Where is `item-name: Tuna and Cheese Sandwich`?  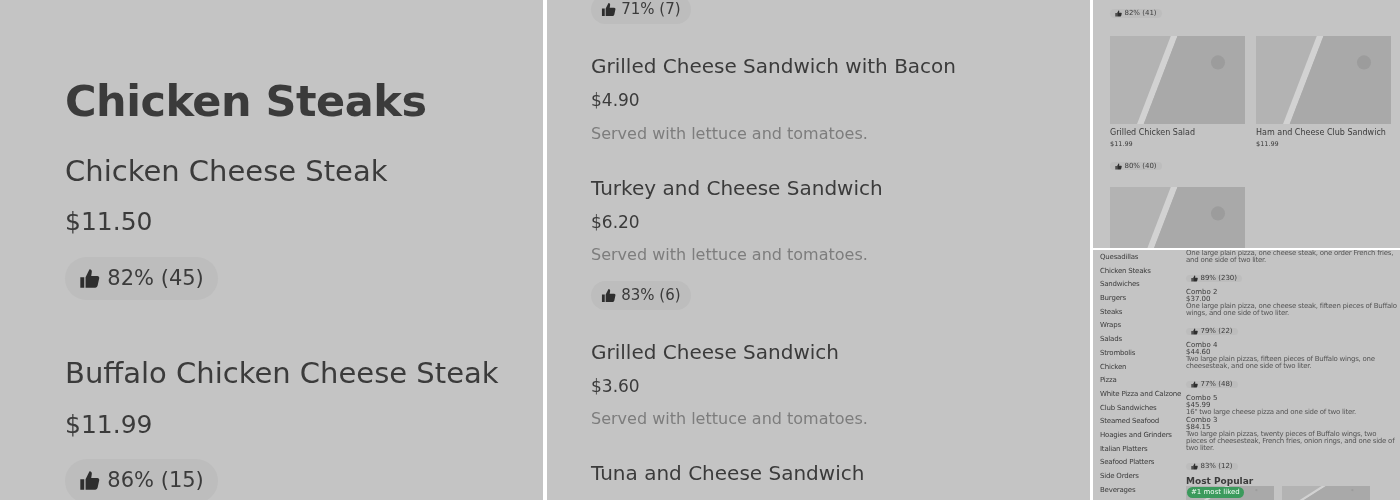
item-name: Tuna and Cheese Sandwich is located at coordinates (728, 474).